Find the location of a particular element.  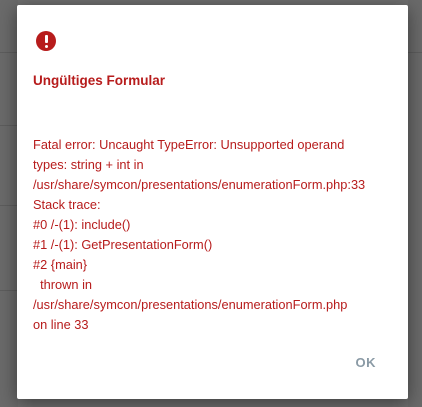

error-message-line: thrown in is located at coordinates (63, 284).